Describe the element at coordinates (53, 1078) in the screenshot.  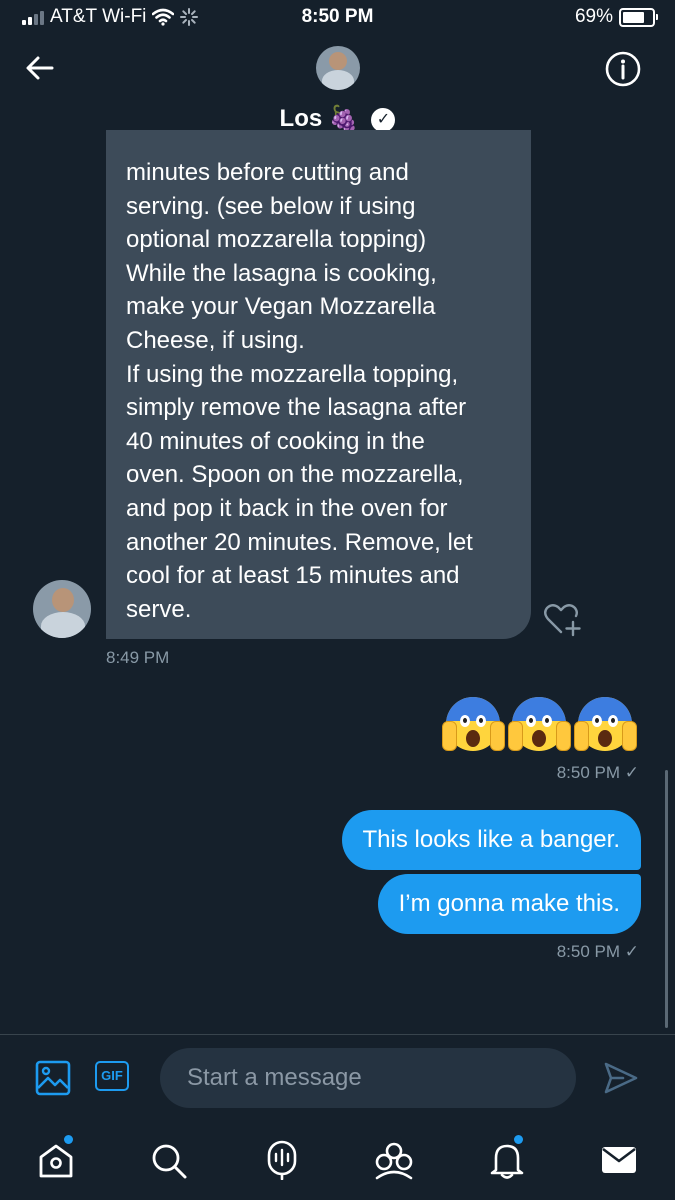
I see `image-icon` at that location.